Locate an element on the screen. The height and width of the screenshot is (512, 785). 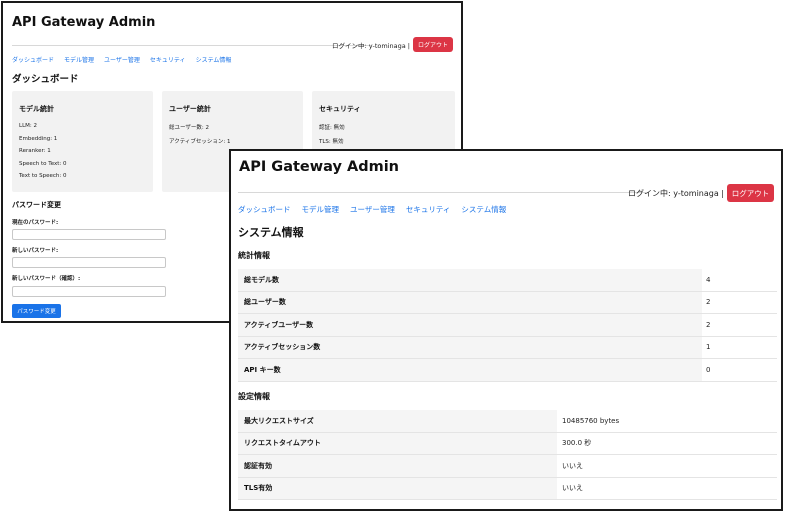
row-label: TLS有効 is located at coordinates (397, 488).